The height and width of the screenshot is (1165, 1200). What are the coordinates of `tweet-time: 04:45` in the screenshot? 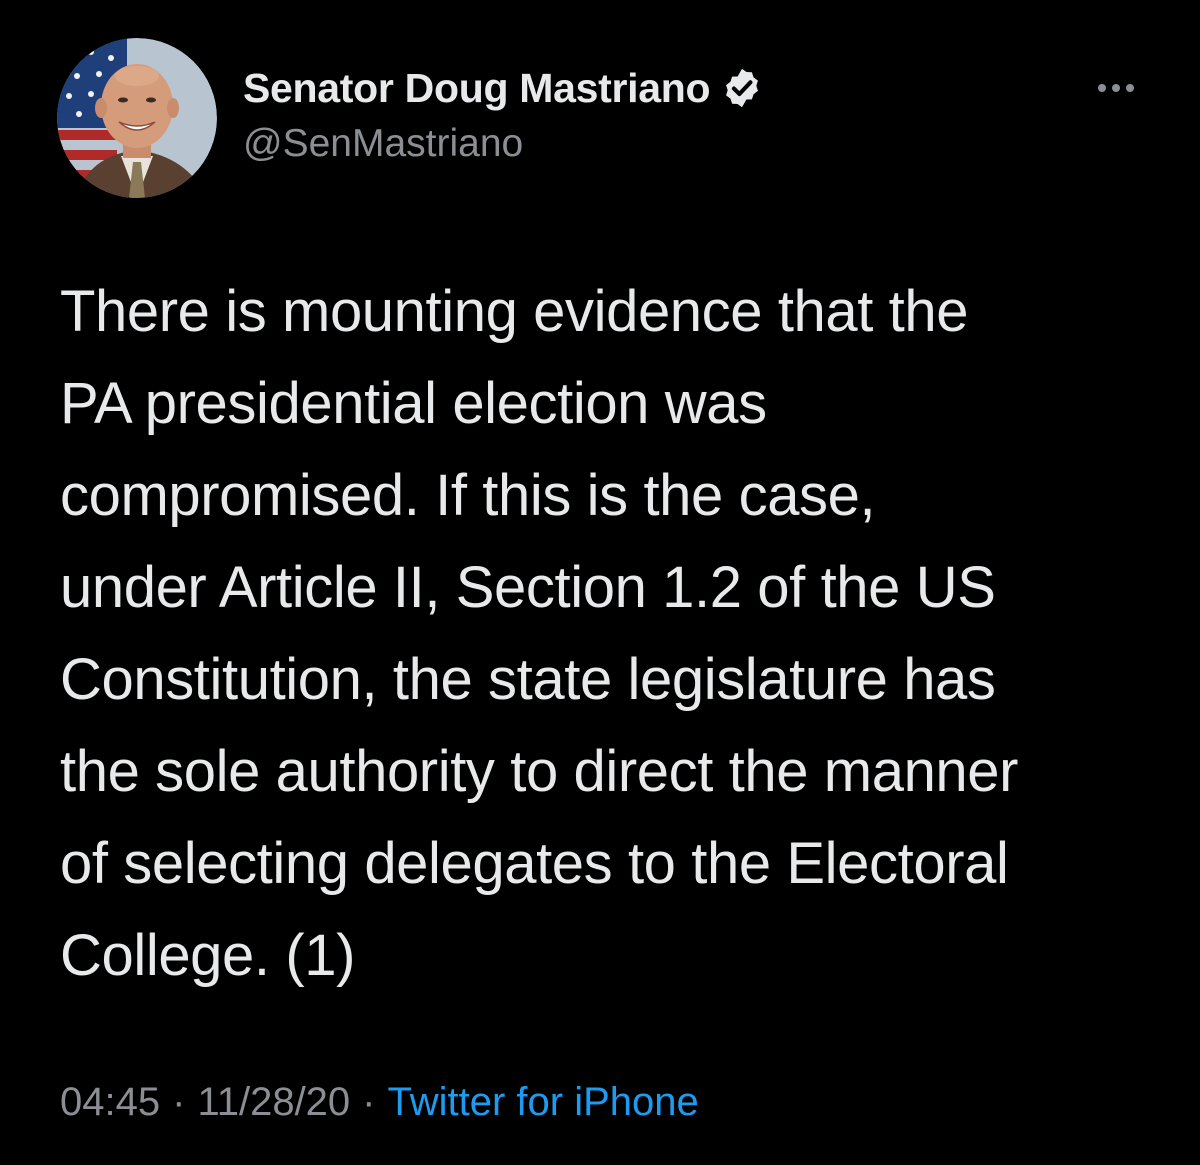 It's located at (110, 1102).